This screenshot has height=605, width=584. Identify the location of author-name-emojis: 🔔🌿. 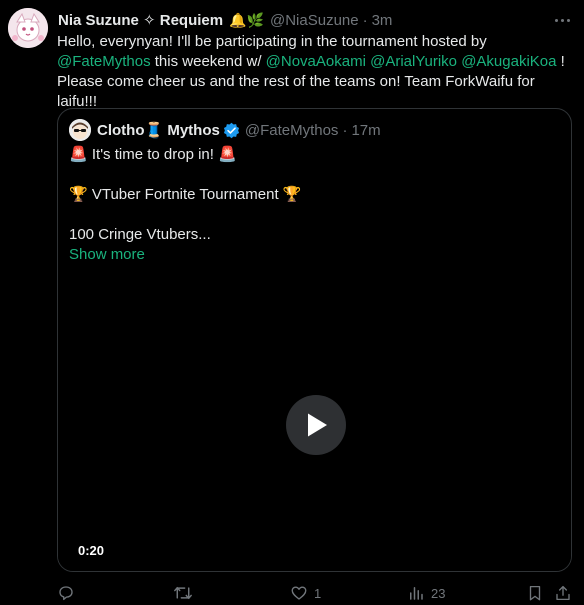
(246, 19).